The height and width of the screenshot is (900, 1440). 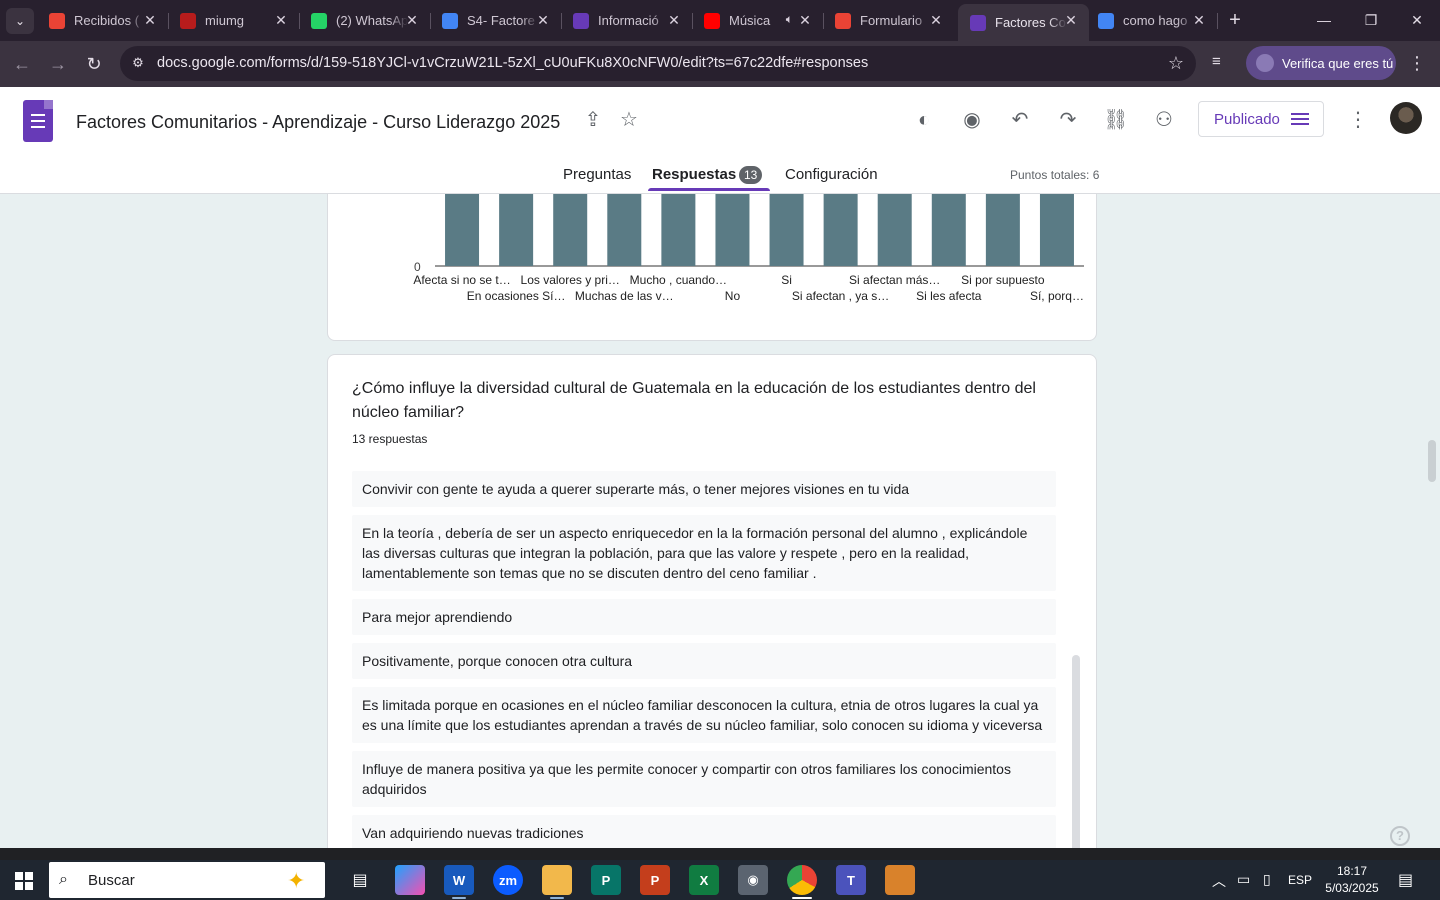 I want to click on account-avatar, so click(x=1406, y=118).